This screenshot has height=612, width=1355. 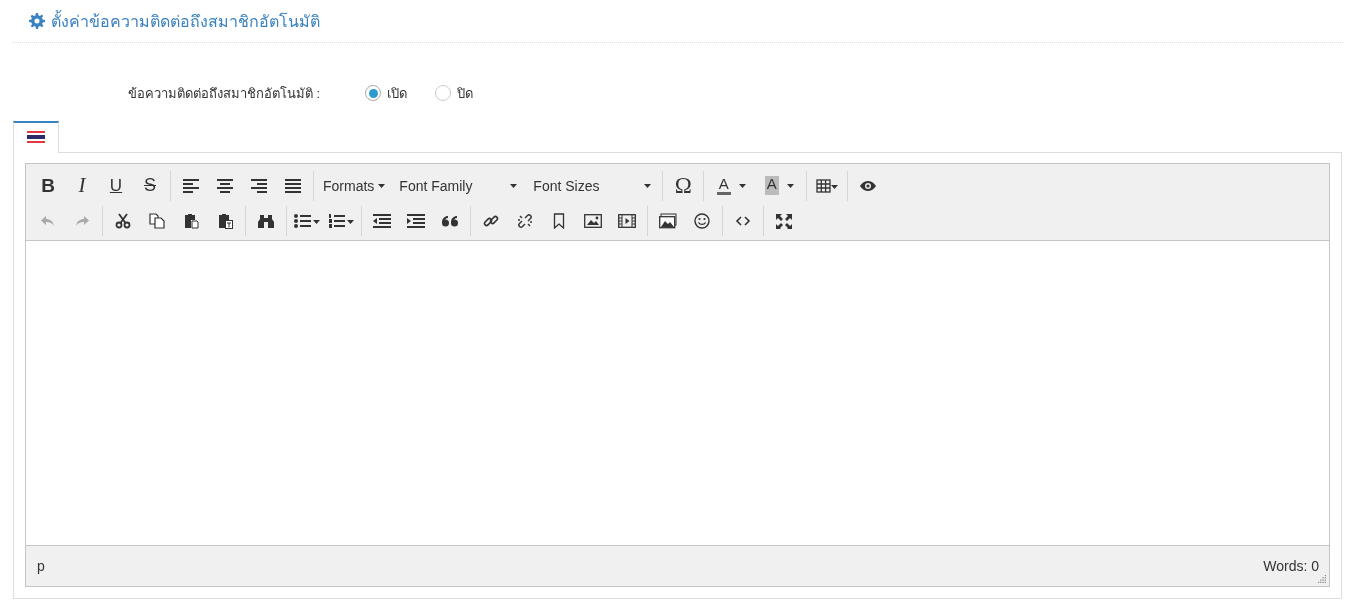 I want to click on background-color-button: A, so click(x=779, y=185).